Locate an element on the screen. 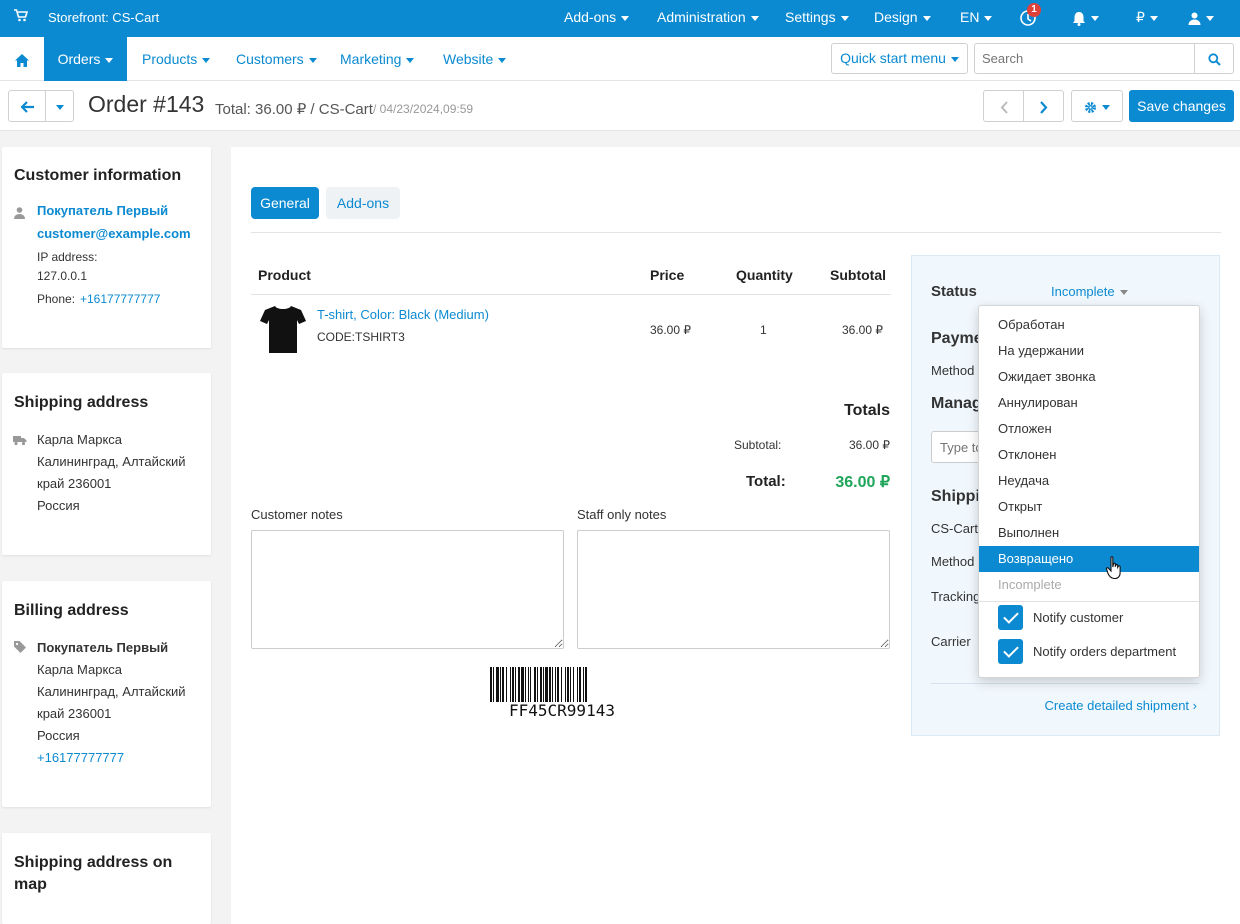 This screenshot has width=1240, height=924. shipping-map-card: Shipping address on map is located at coordinates (106, 878).